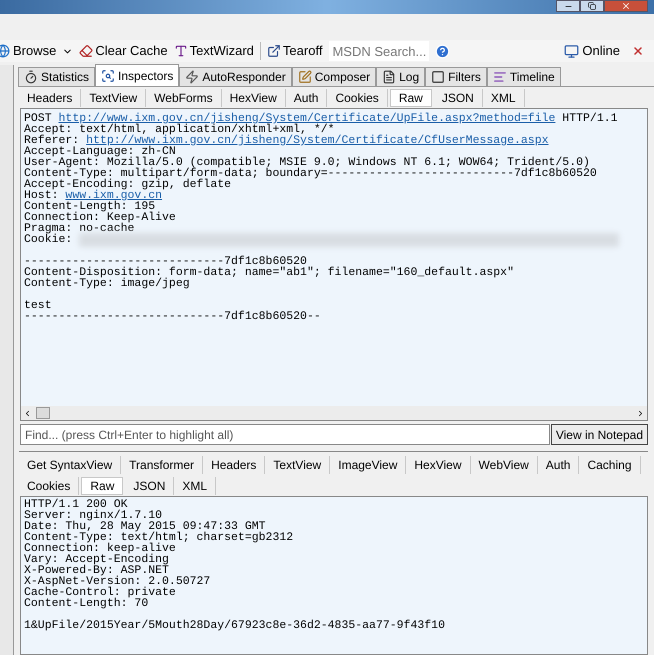 This screenshot has width=654, height=655. What do you see at coordinates (31, 77) in the screenshot?
I see `stopwatch-icon` at bounding box center [31, 77].